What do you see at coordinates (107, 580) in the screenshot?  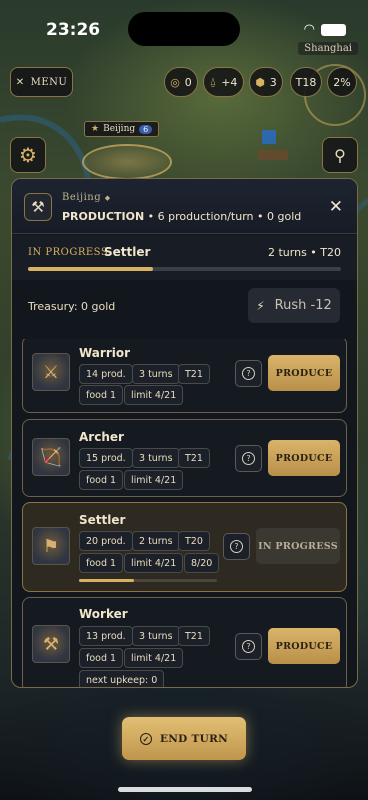 I see `settler-progress-fill` at bounding box center [107, 580].